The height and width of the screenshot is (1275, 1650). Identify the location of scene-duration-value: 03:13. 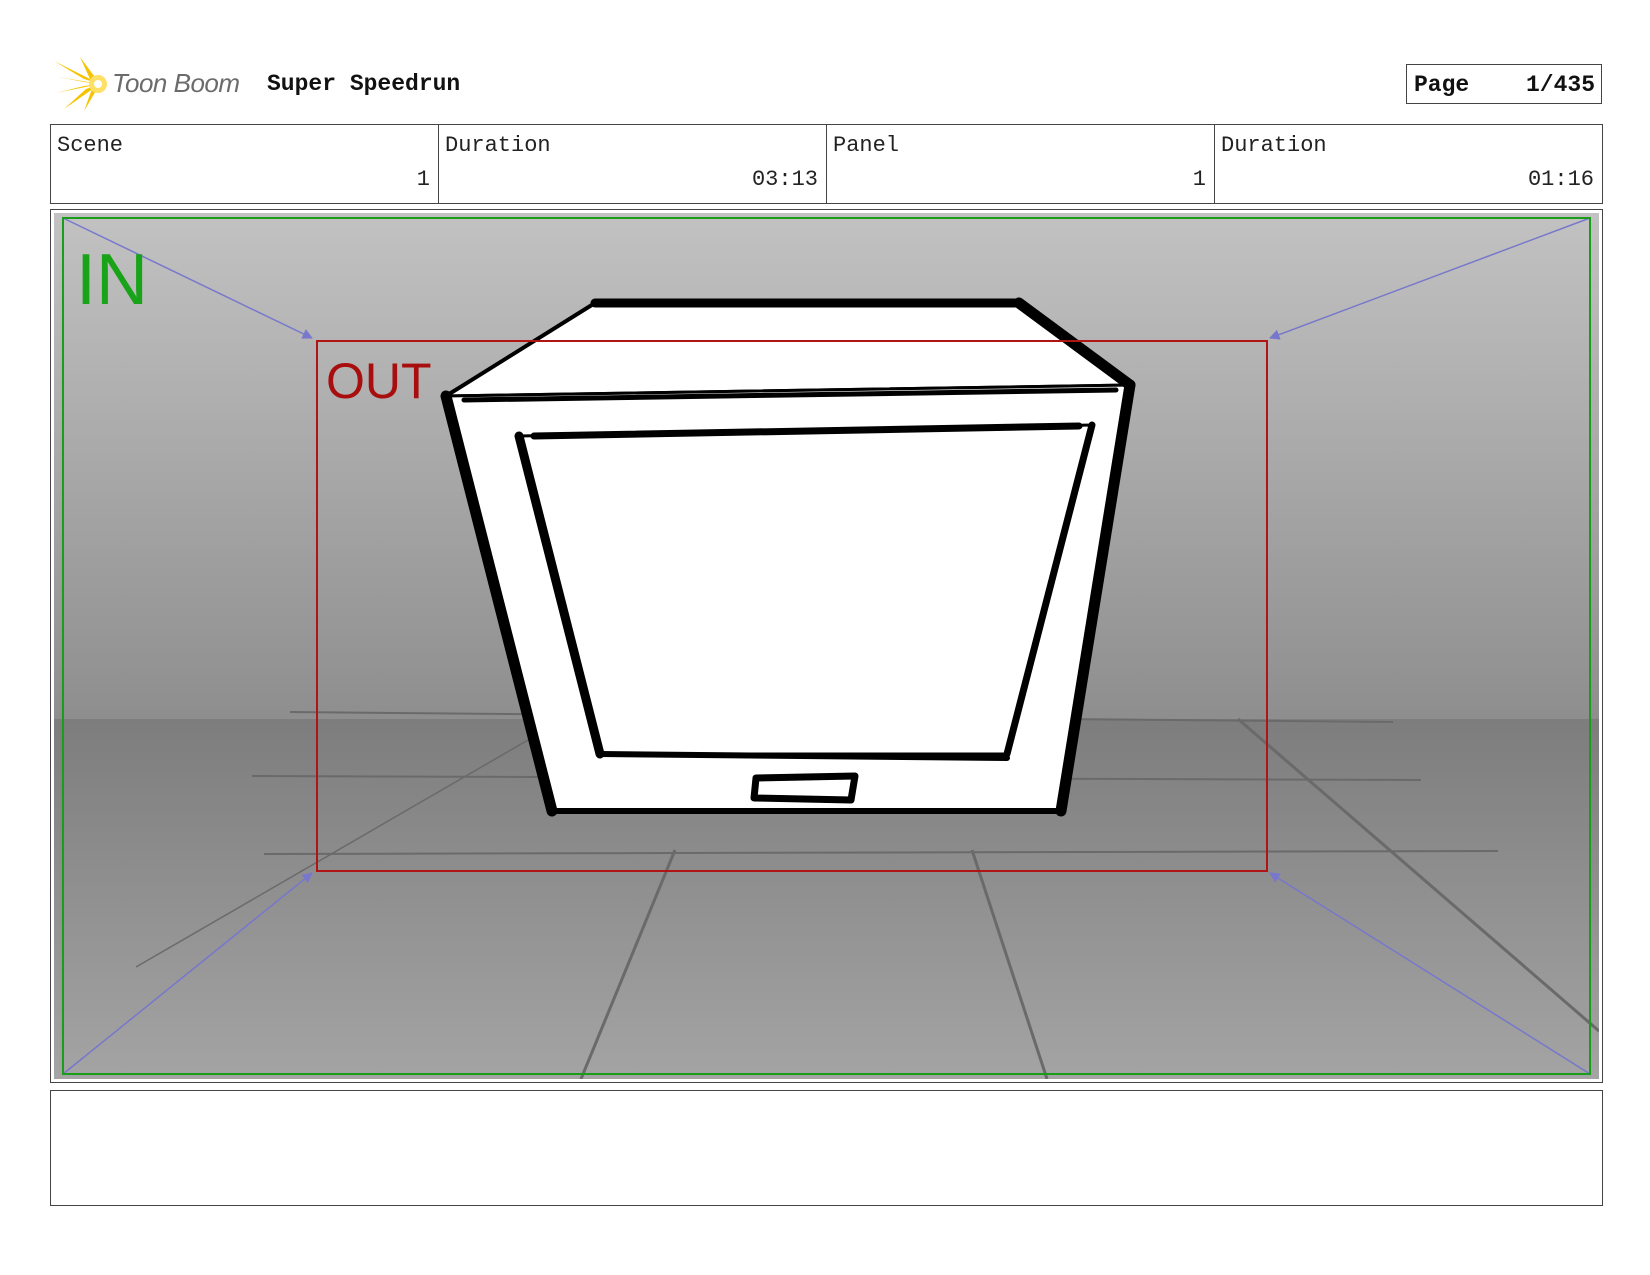
(784, 179).